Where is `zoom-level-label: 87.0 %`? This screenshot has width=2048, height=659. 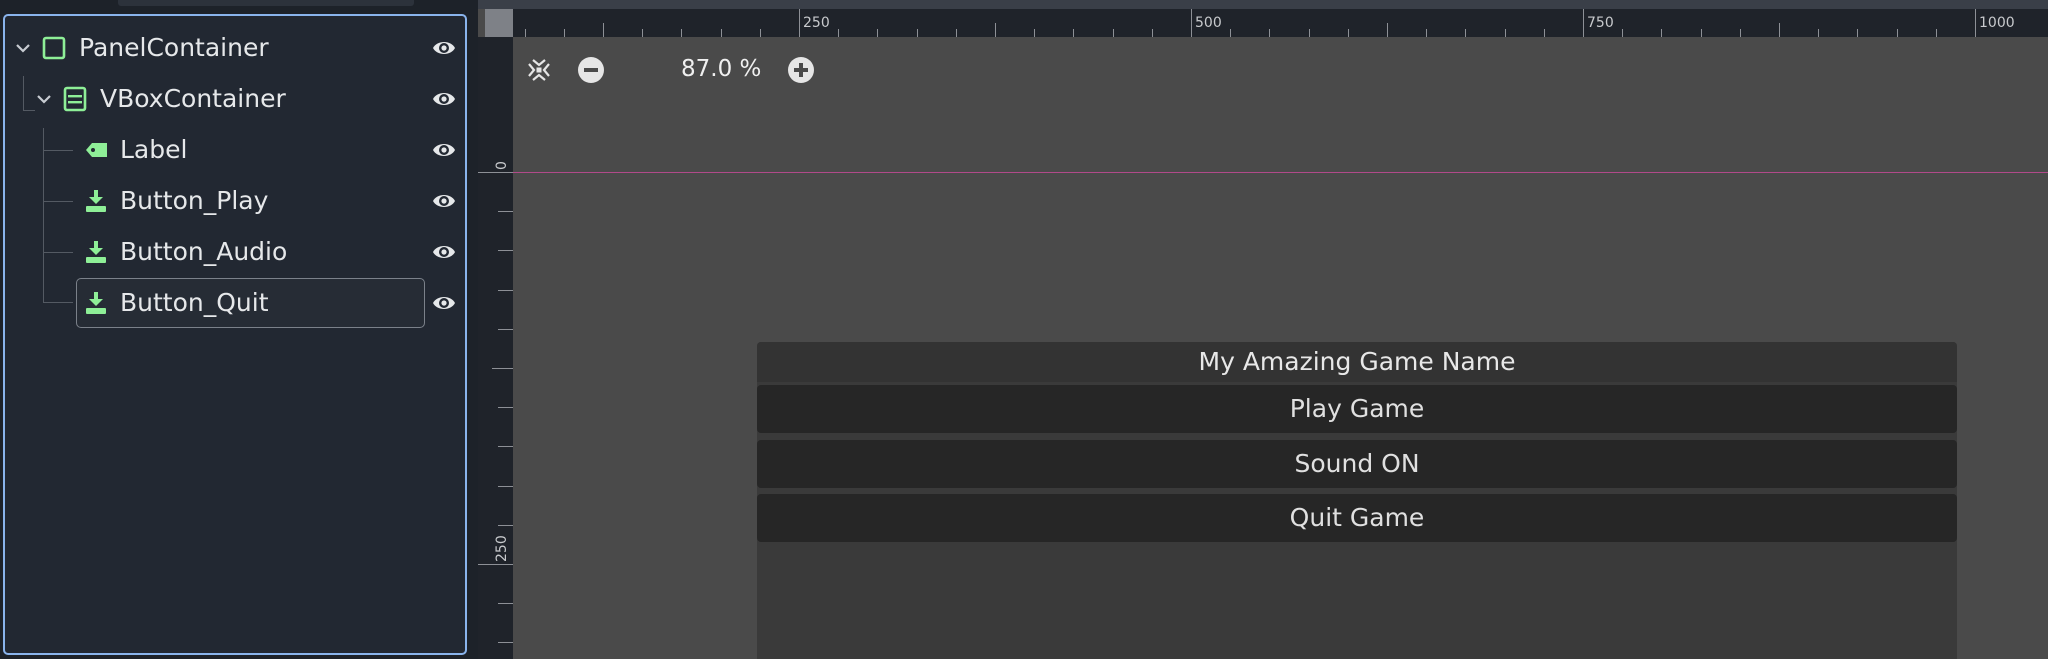 zoom-level-label: 87.0 % is located at coordinates (721, 69).